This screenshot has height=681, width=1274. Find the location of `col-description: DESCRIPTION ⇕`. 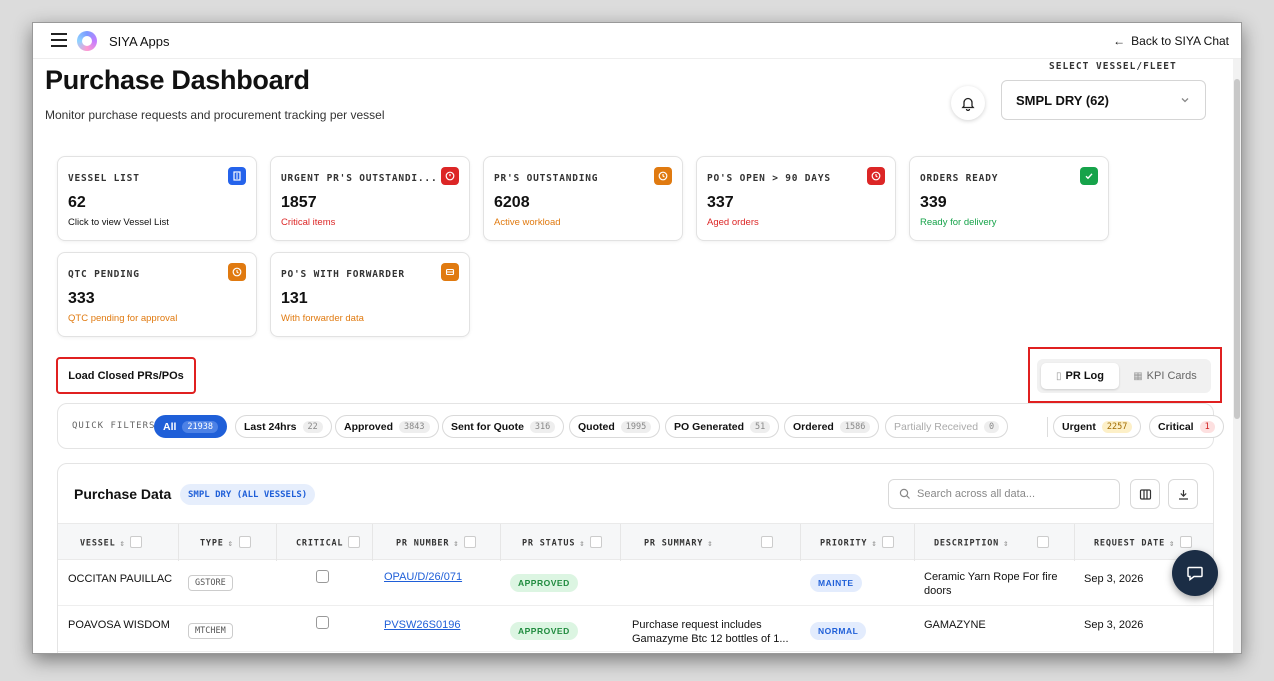

col-description: DESCRIPTION ⇕ is located at coordinates (992, 542).